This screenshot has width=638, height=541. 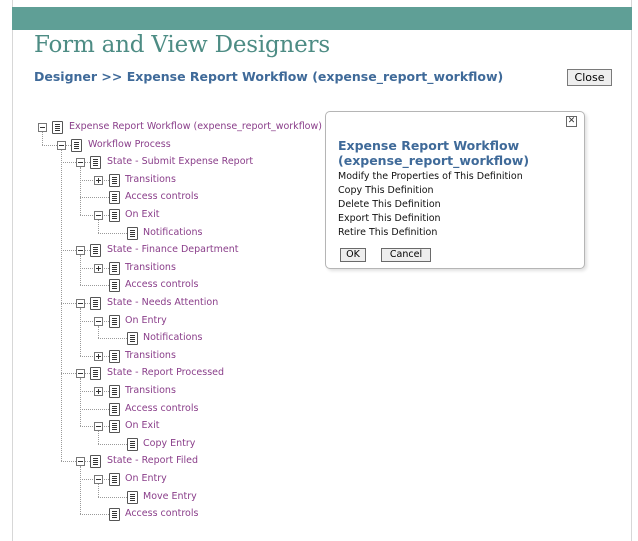 What do you see at coordinates (353, 255) in the screenshot?
I see `ok-button: OK` at bounding box center [353, 255].